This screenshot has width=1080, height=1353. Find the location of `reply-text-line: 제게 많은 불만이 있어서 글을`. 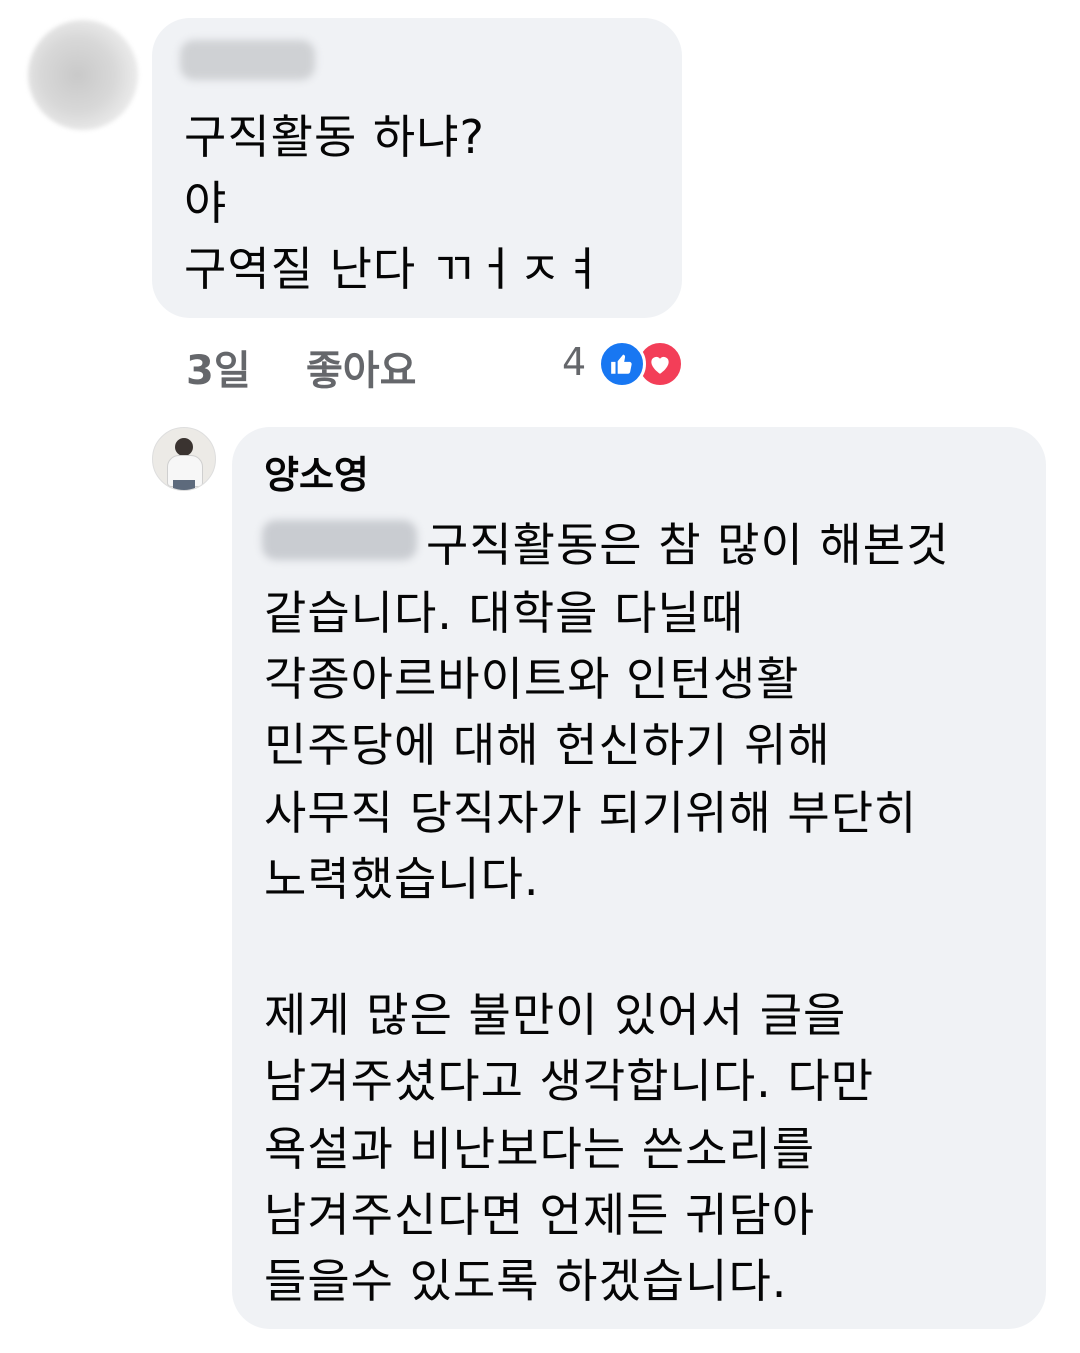

reply-text-line: 제게 많은 불만이 있어서 글을 is located at coordinates (555, 1015).